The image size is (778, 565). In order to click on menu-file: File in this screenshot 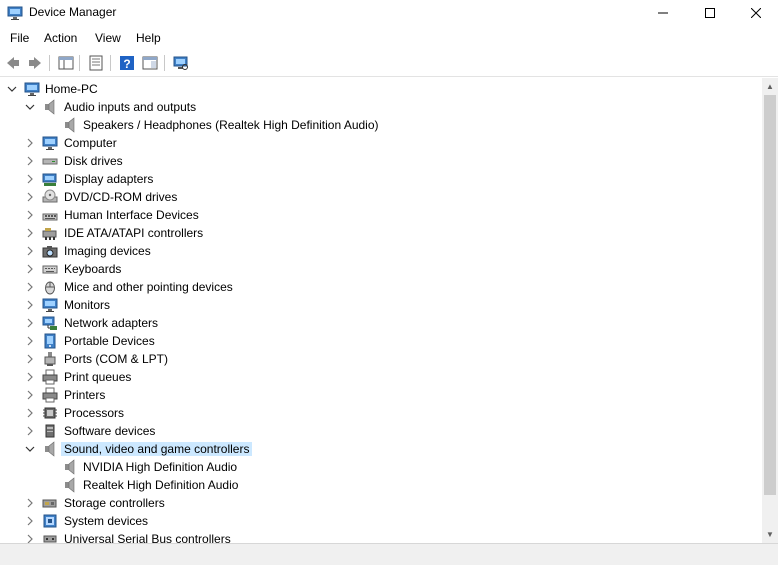, I will do `click(19, 38)`.